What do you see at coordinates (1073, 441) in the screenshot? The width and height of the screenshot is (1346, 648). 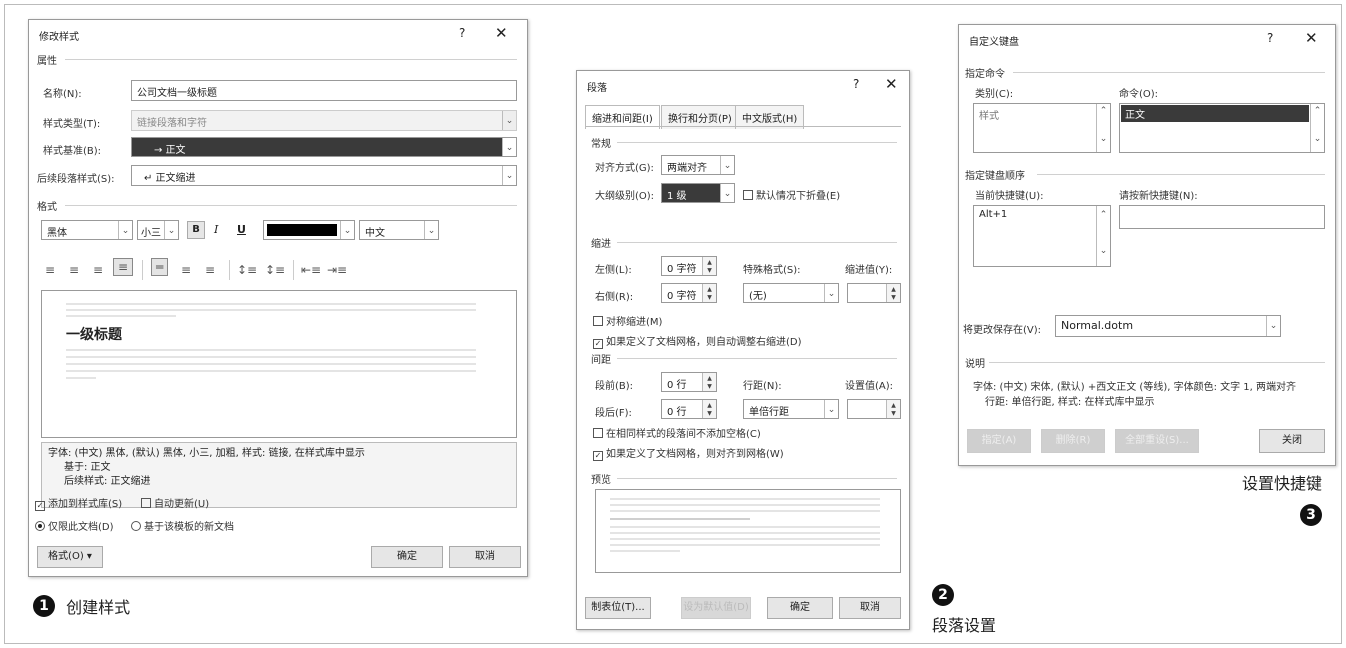 I see `remove-button: 删除(R)` at bounding box center [1073, 441].